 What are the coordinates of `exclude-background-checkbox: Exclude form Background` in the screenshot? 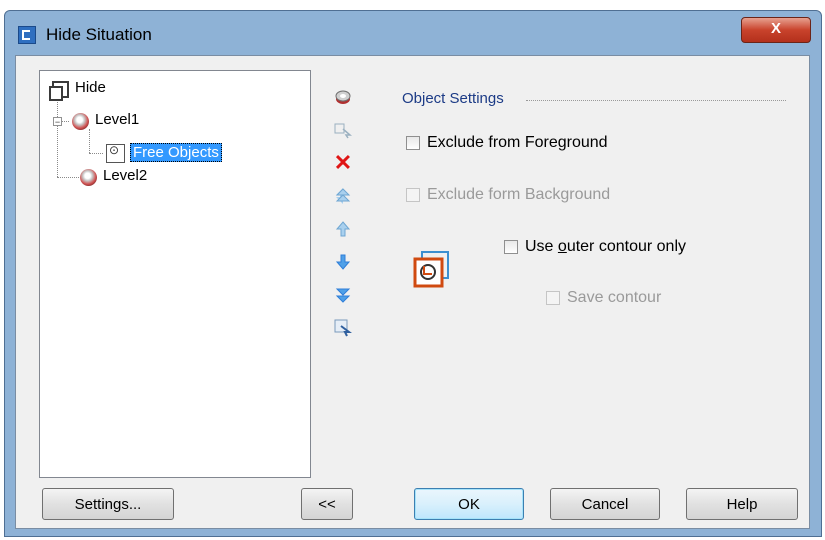 It's located at (508, 195).